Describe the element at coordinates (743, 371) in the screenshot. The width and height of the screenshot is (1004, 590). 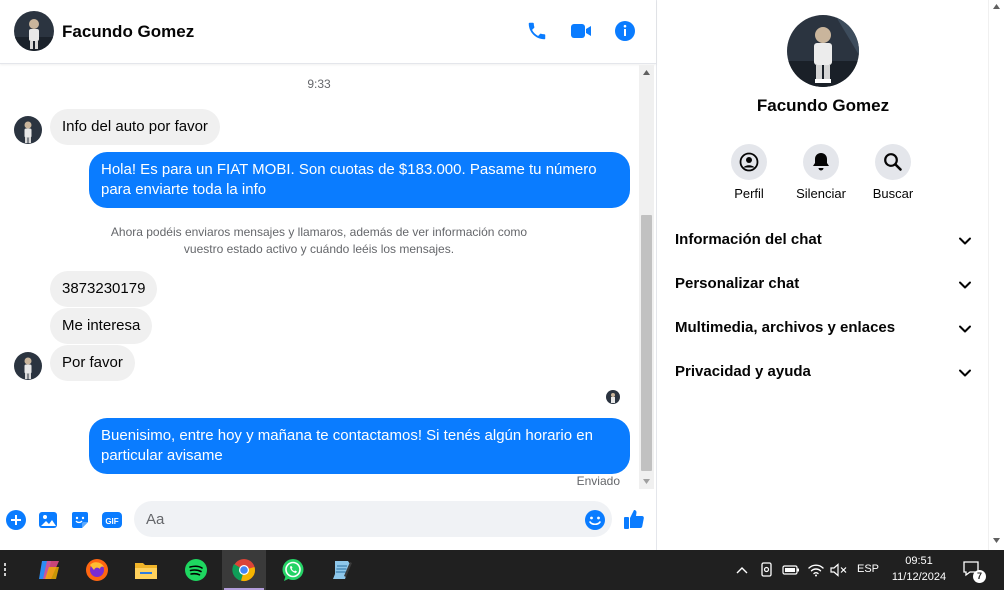
I see `section-label: Privacidad y ayuda` at that location.